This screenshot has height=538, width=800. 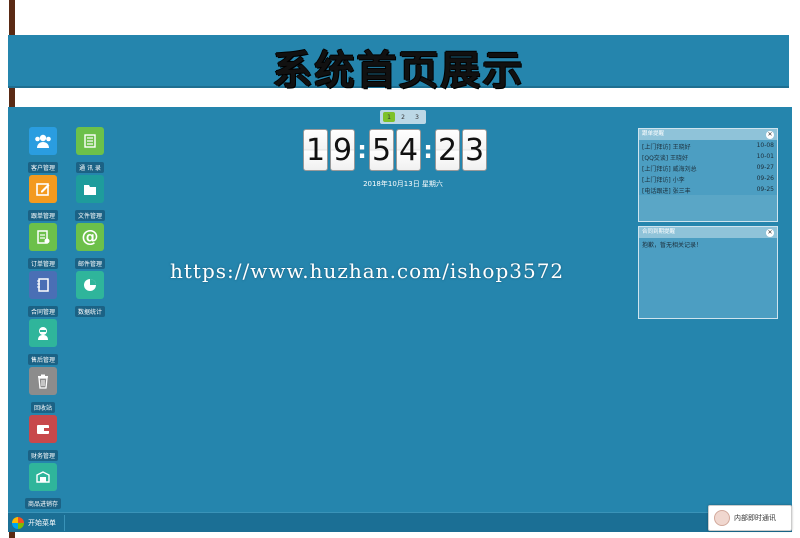 I want to click on banner-title: 系统首页展示, so click(x=398, y=71).